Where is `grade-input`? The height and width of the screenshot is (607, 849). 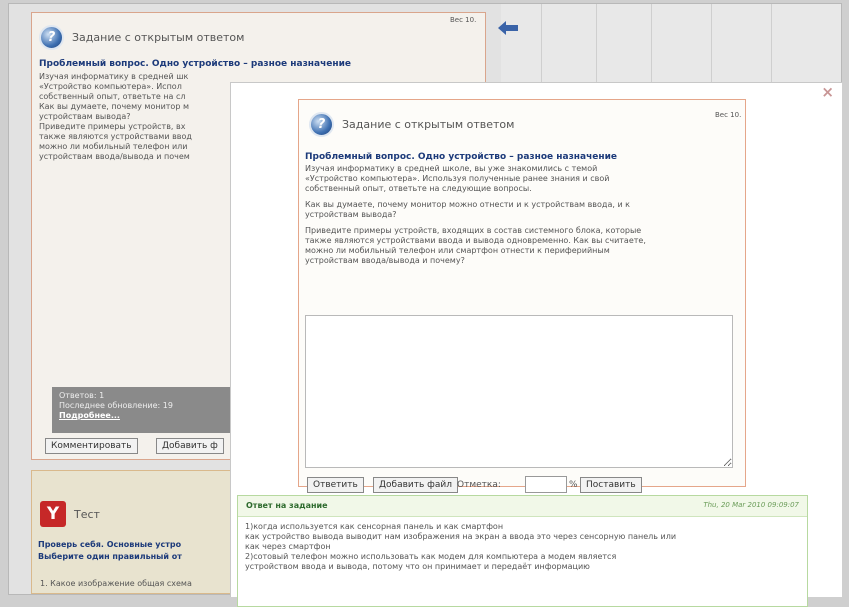
grade-input is located at coordinates (546, 484).